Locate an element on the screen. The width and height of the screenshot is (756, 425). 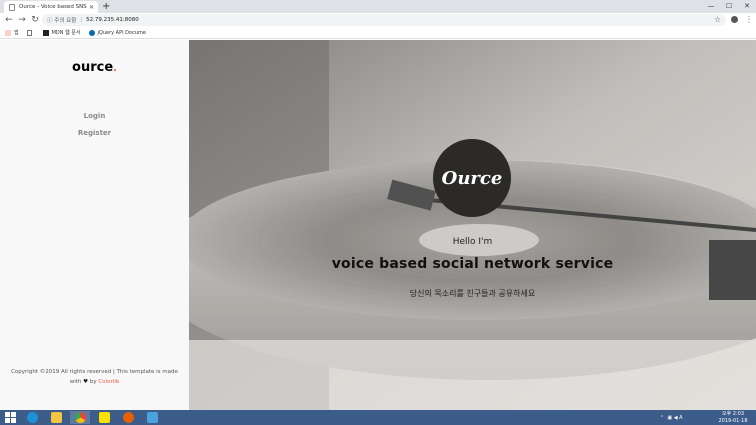
bookmark-file is located at coordinates (30, 32).